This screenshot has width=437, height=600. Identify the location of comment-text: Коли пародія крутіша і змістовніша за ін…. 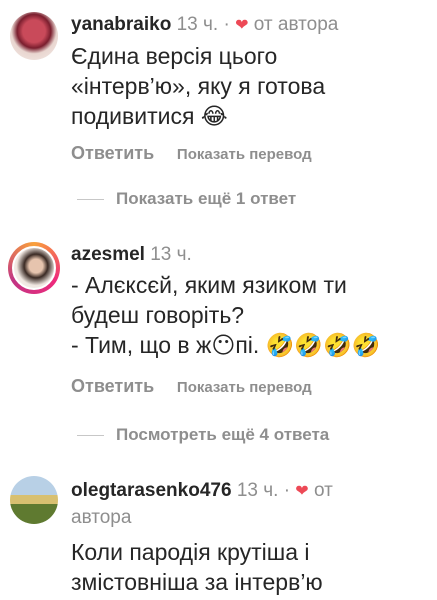
(197, 567).